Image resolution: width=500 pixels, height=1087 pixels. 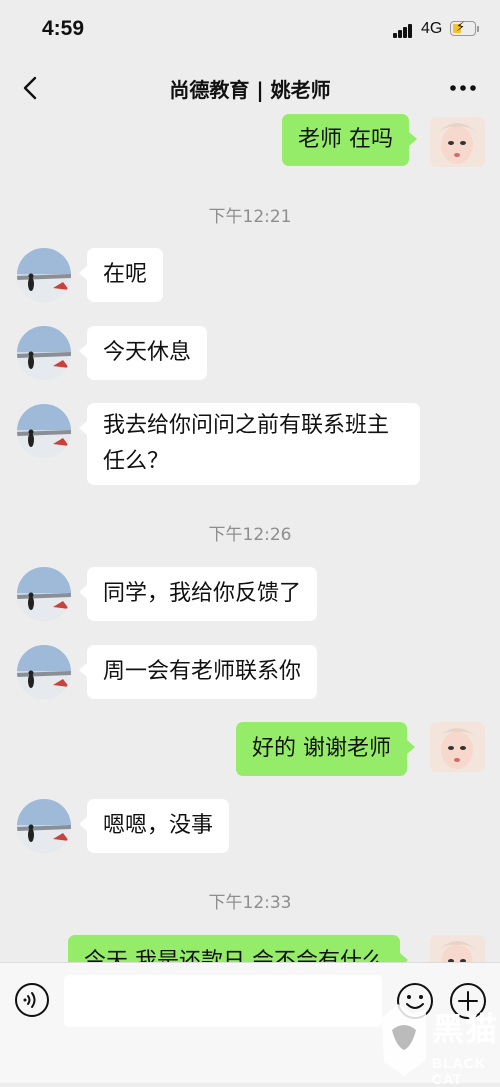 I want to click on message-bubble-other: 在呢, so click(x=121, y=275).